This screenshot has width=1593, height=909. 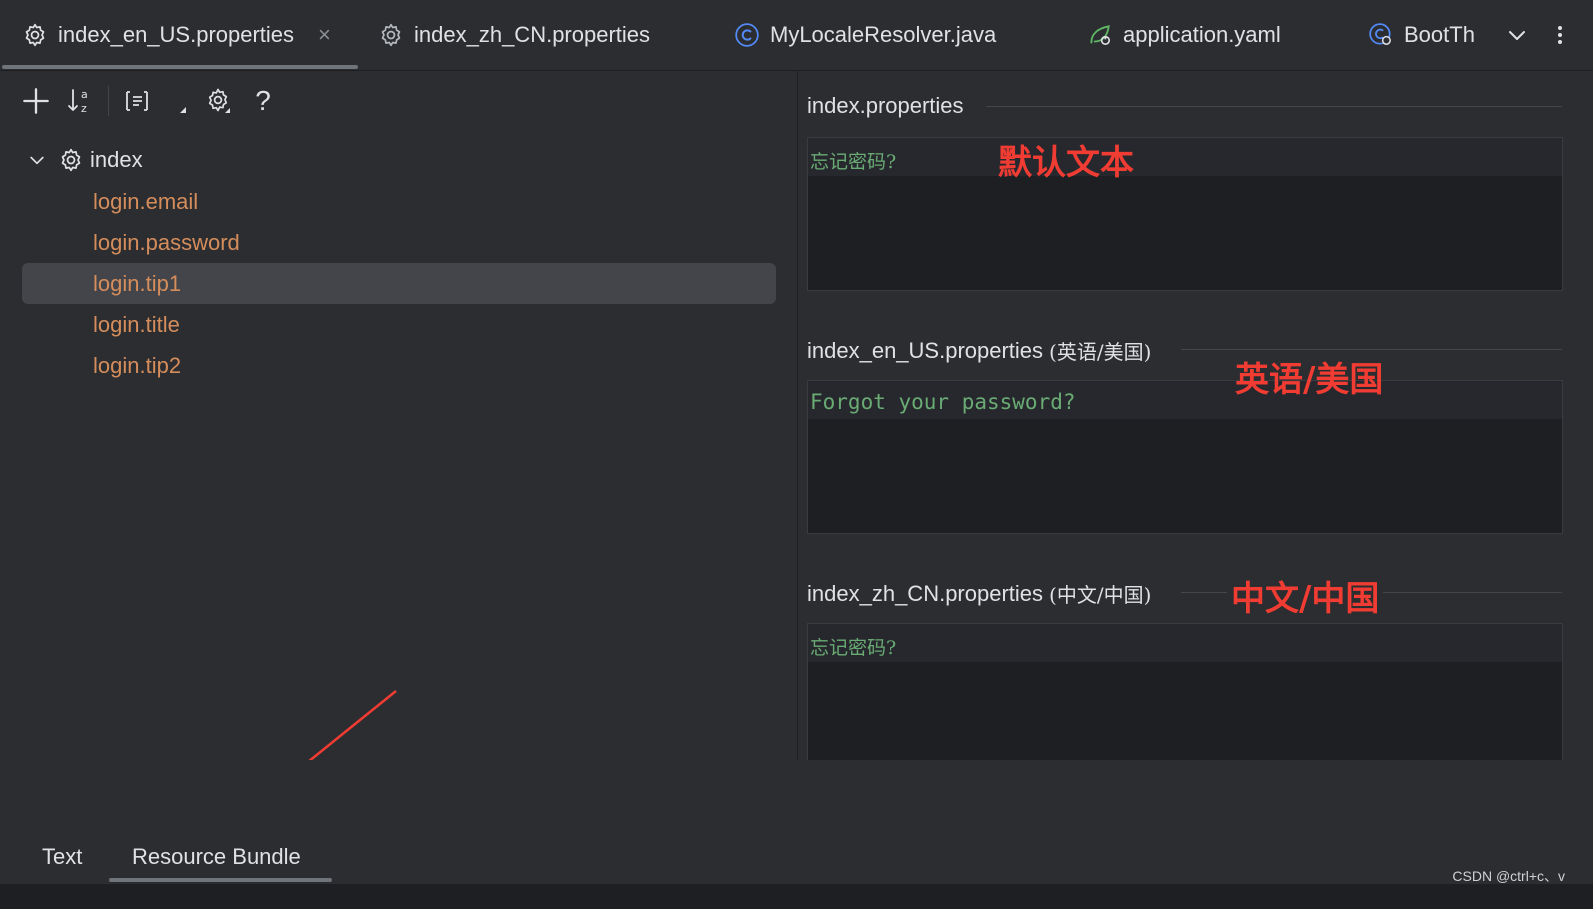 I want to click on sort-alphabetically-button: a z, so click(x=80, y=101).